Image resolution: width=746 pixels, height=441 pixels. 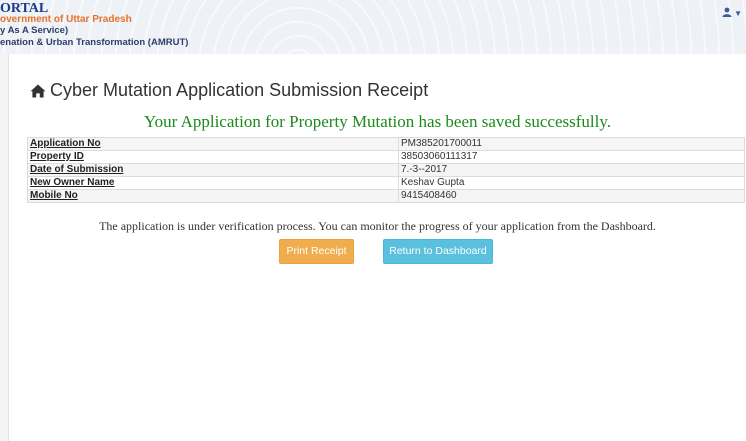 I want to click on value-application-no: PM385201700011, so click(x=571, y=144).